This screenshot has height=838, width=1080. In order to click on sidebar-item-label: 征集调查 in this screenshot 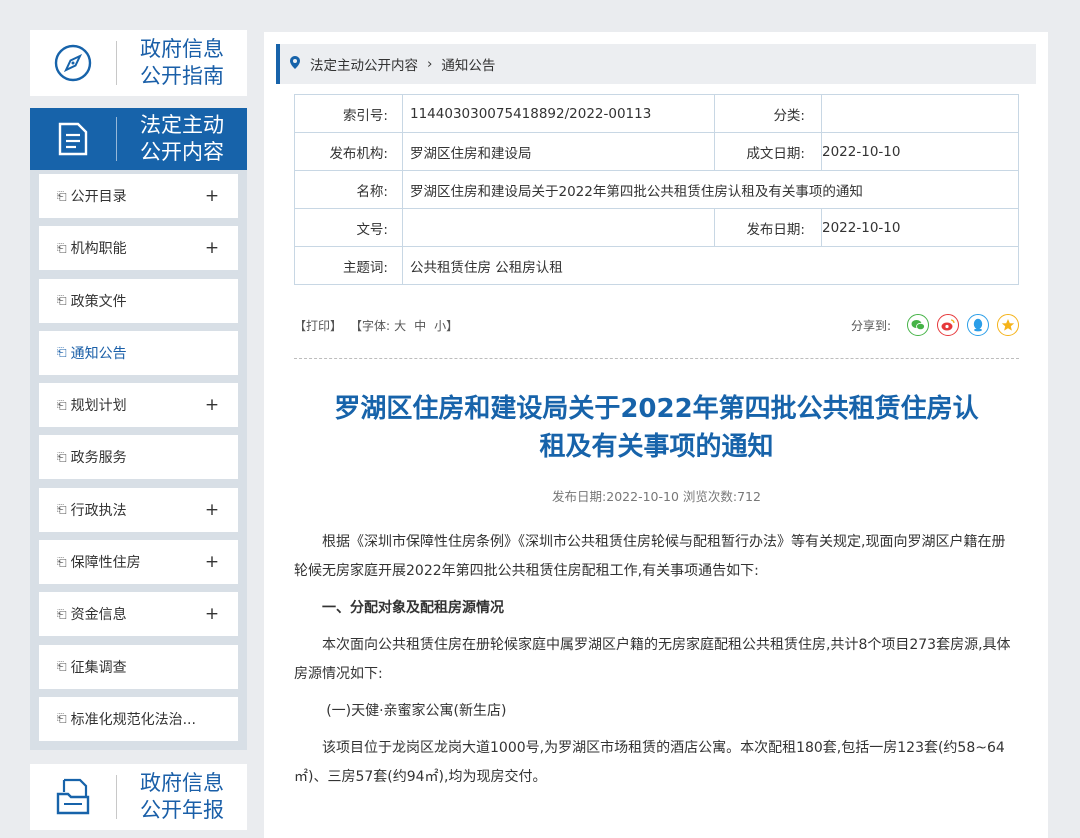, I will do `click(98, 667)`.